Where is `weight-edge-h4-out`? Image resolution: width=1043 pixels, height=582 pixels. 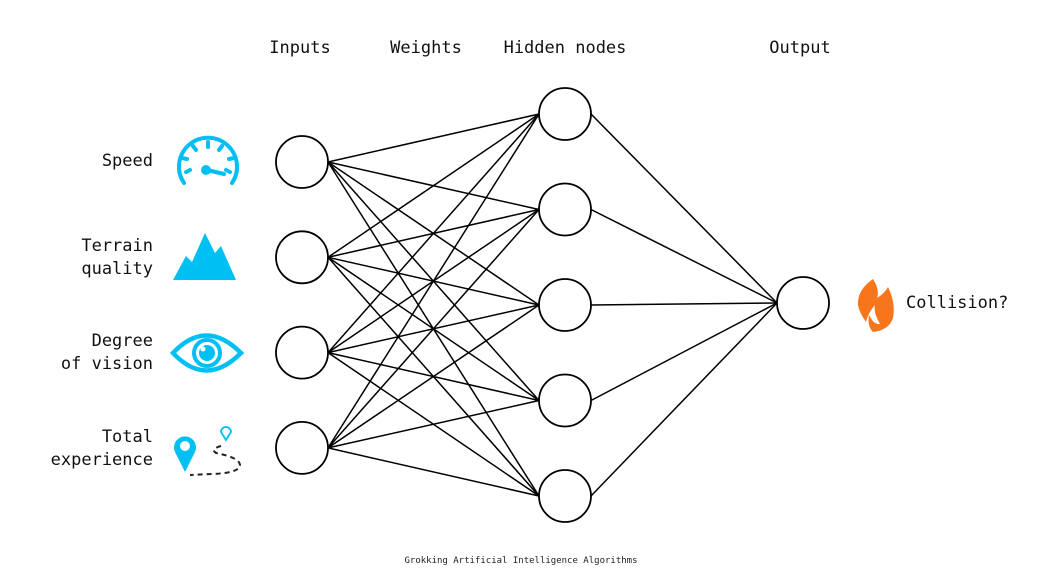 weight-edge-h4-out is located at coordinates (684, 352).